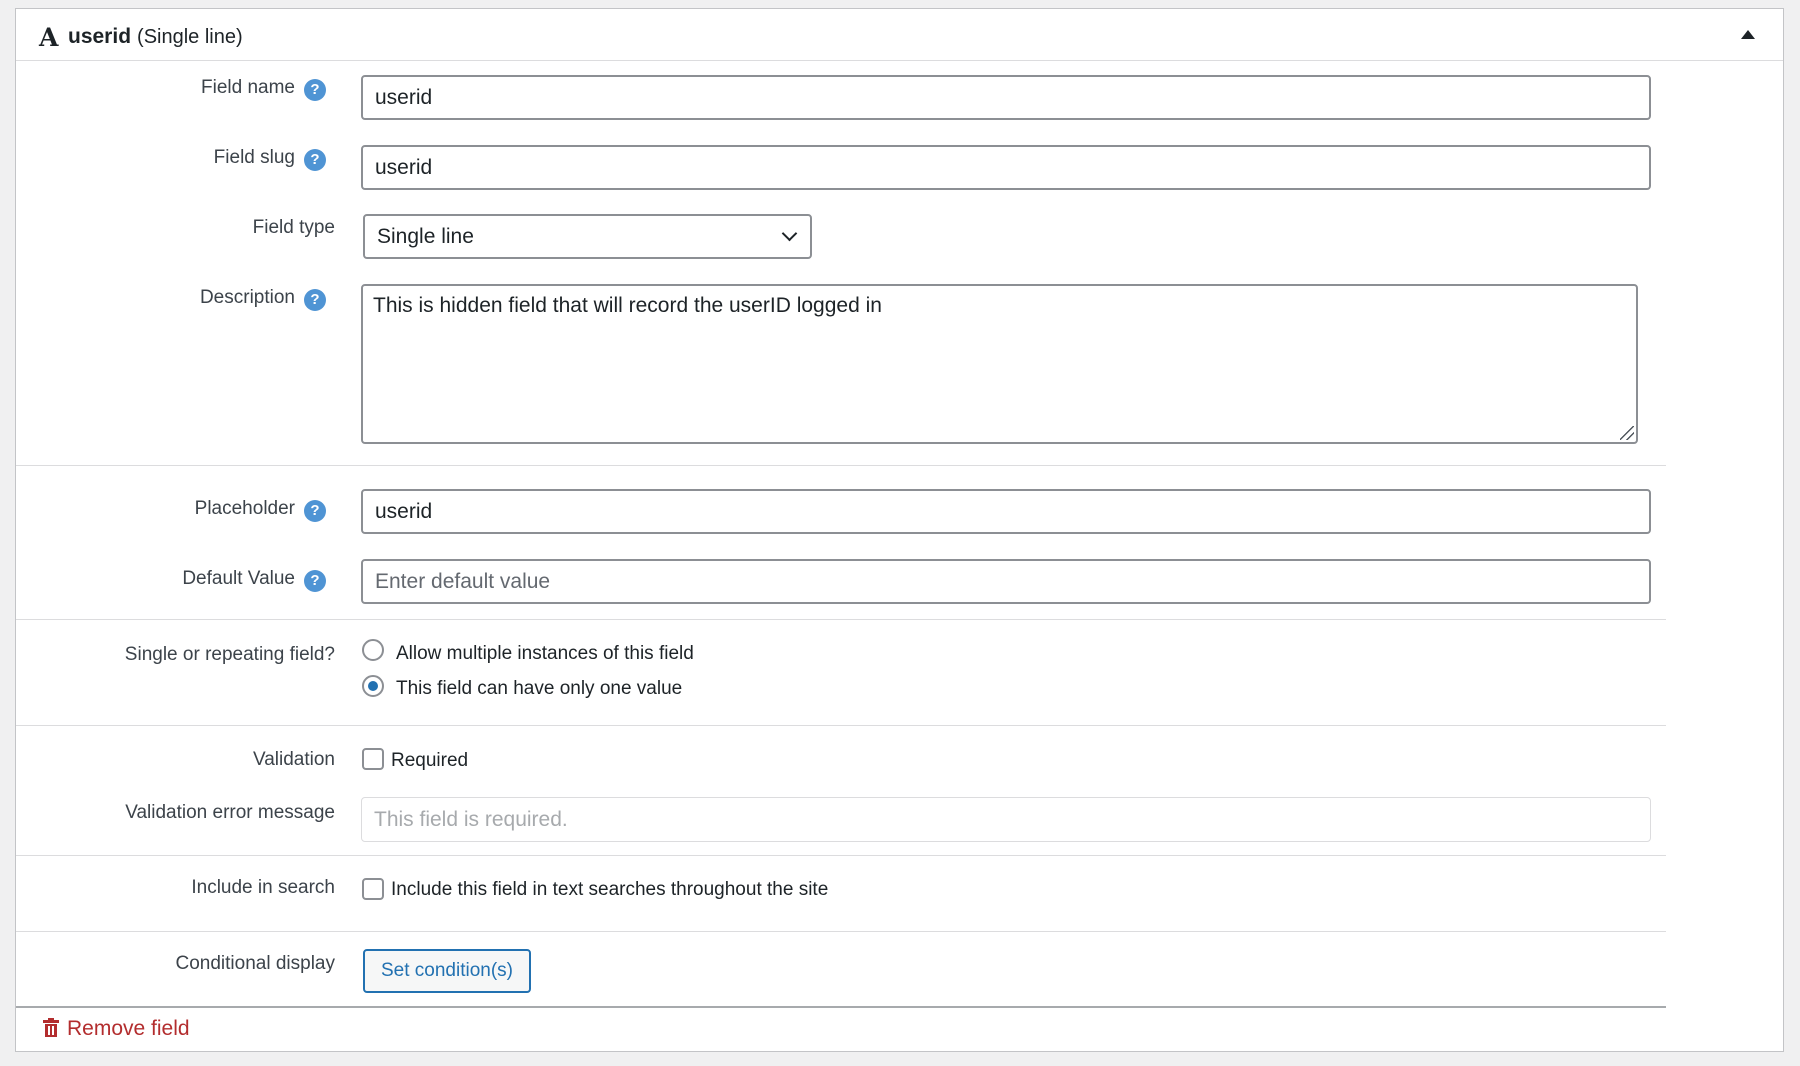 The width and height of the screenshot is (1800, 1066). What do you see at coordinates (373, 686) in the screenshot?
I see `single-value-radio` at bounding box center [373, 686].